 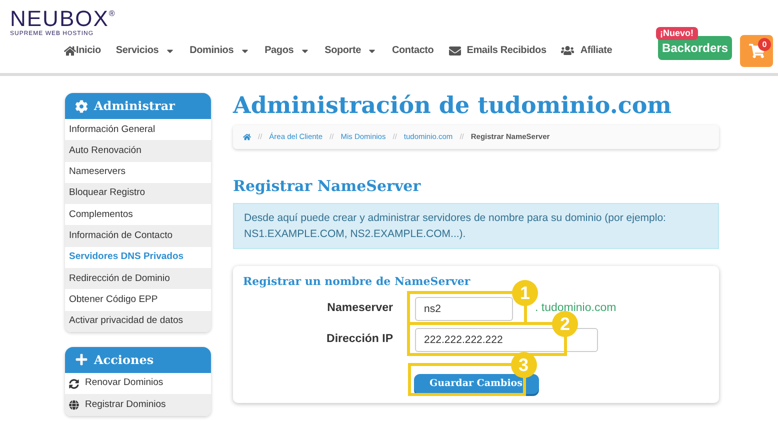 I want to click on sidebar-link: Información General, so click(x=138, y=129).